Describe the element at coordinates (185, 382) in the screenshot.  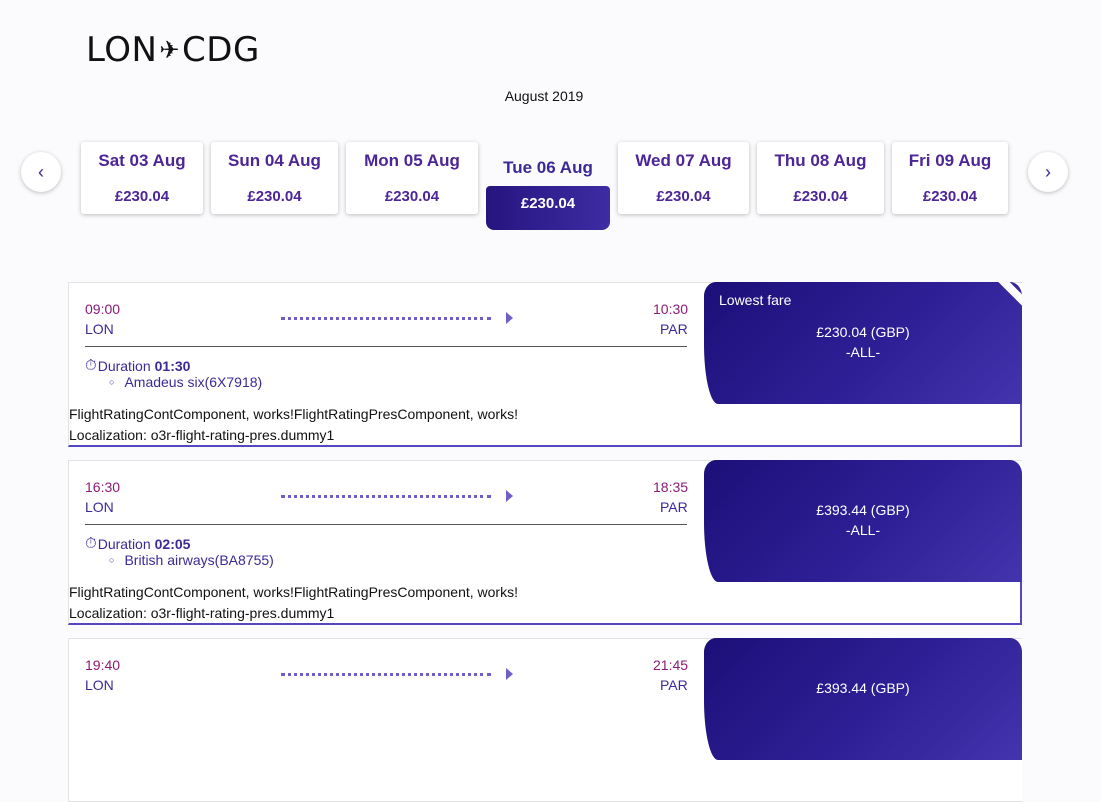
I see `carrier-item: Amadeus six(6X7918)` at that location.